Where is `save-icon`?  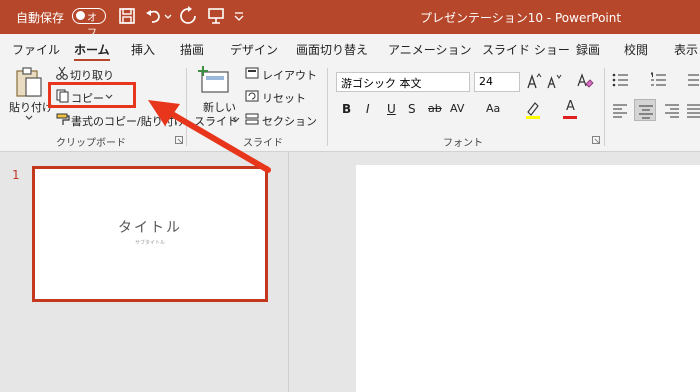 save-icon is located at coordinates (127, 16).